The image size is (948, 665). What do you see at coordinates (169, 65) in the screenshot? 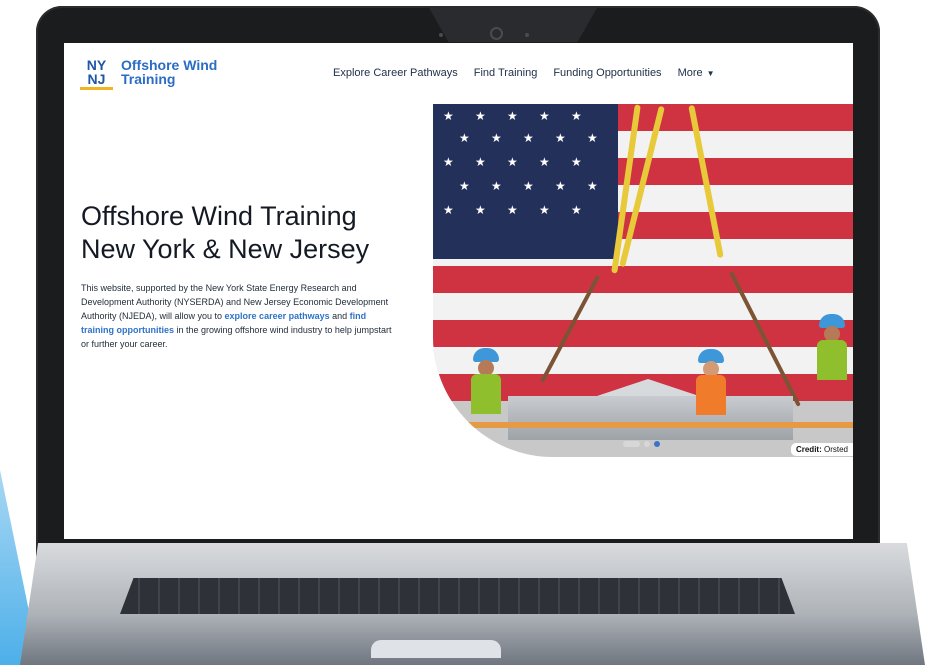
I see `logo-text-line1: Offshore Wind` at bounding box center [169, 65].